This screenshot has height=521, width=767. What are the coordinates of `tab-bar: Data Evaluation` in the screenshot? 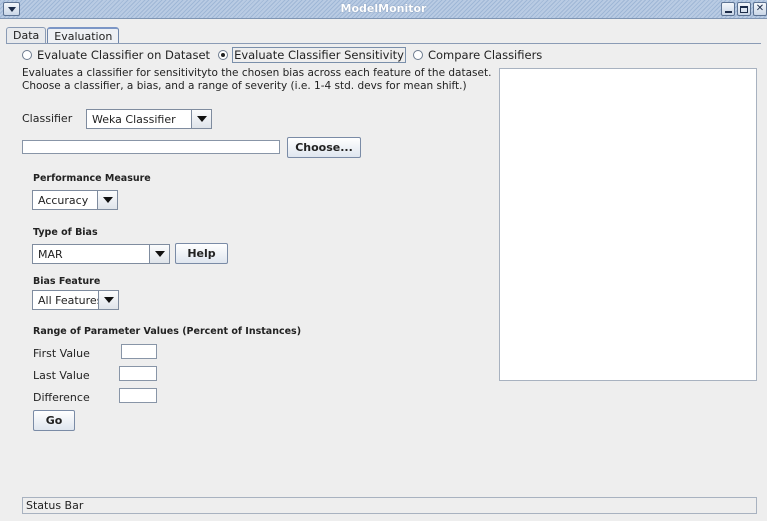 It's located at (63, 35).